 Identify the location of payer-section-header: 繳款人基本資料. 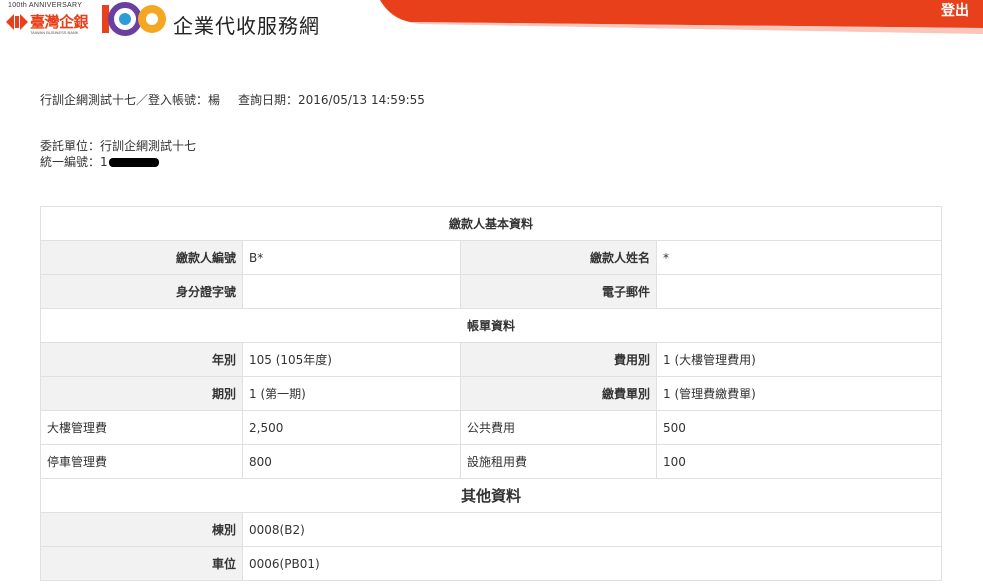
(491, 223).